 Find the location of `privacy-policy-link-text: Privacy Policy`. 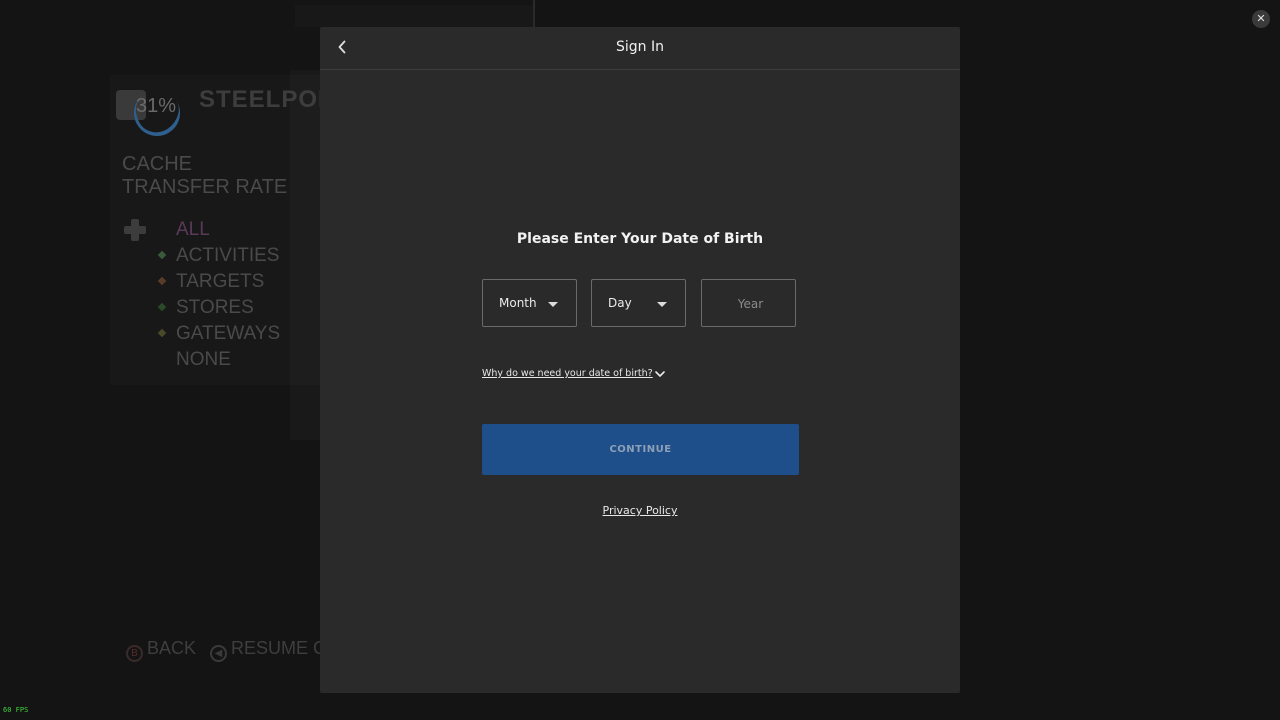

privacy-policy-link-text: Privacy Policy is located at coordinates (640, 510).